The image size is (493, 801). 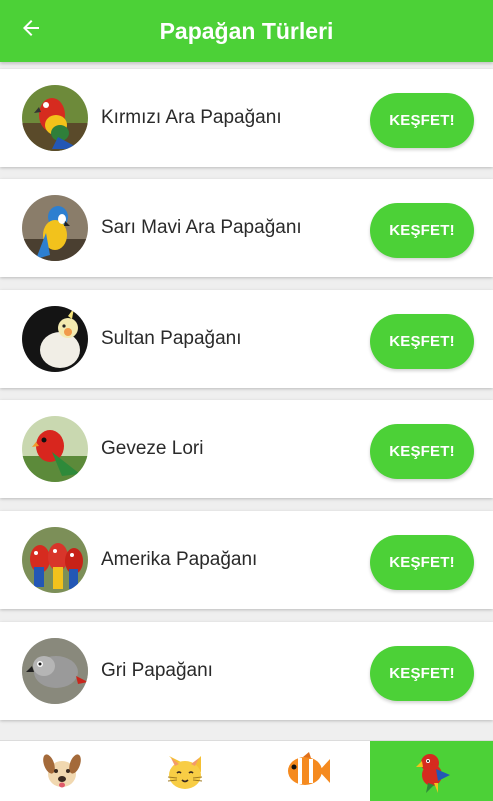 I want to click on page-title: Papağan Türleri, so click(x=246, y=30).